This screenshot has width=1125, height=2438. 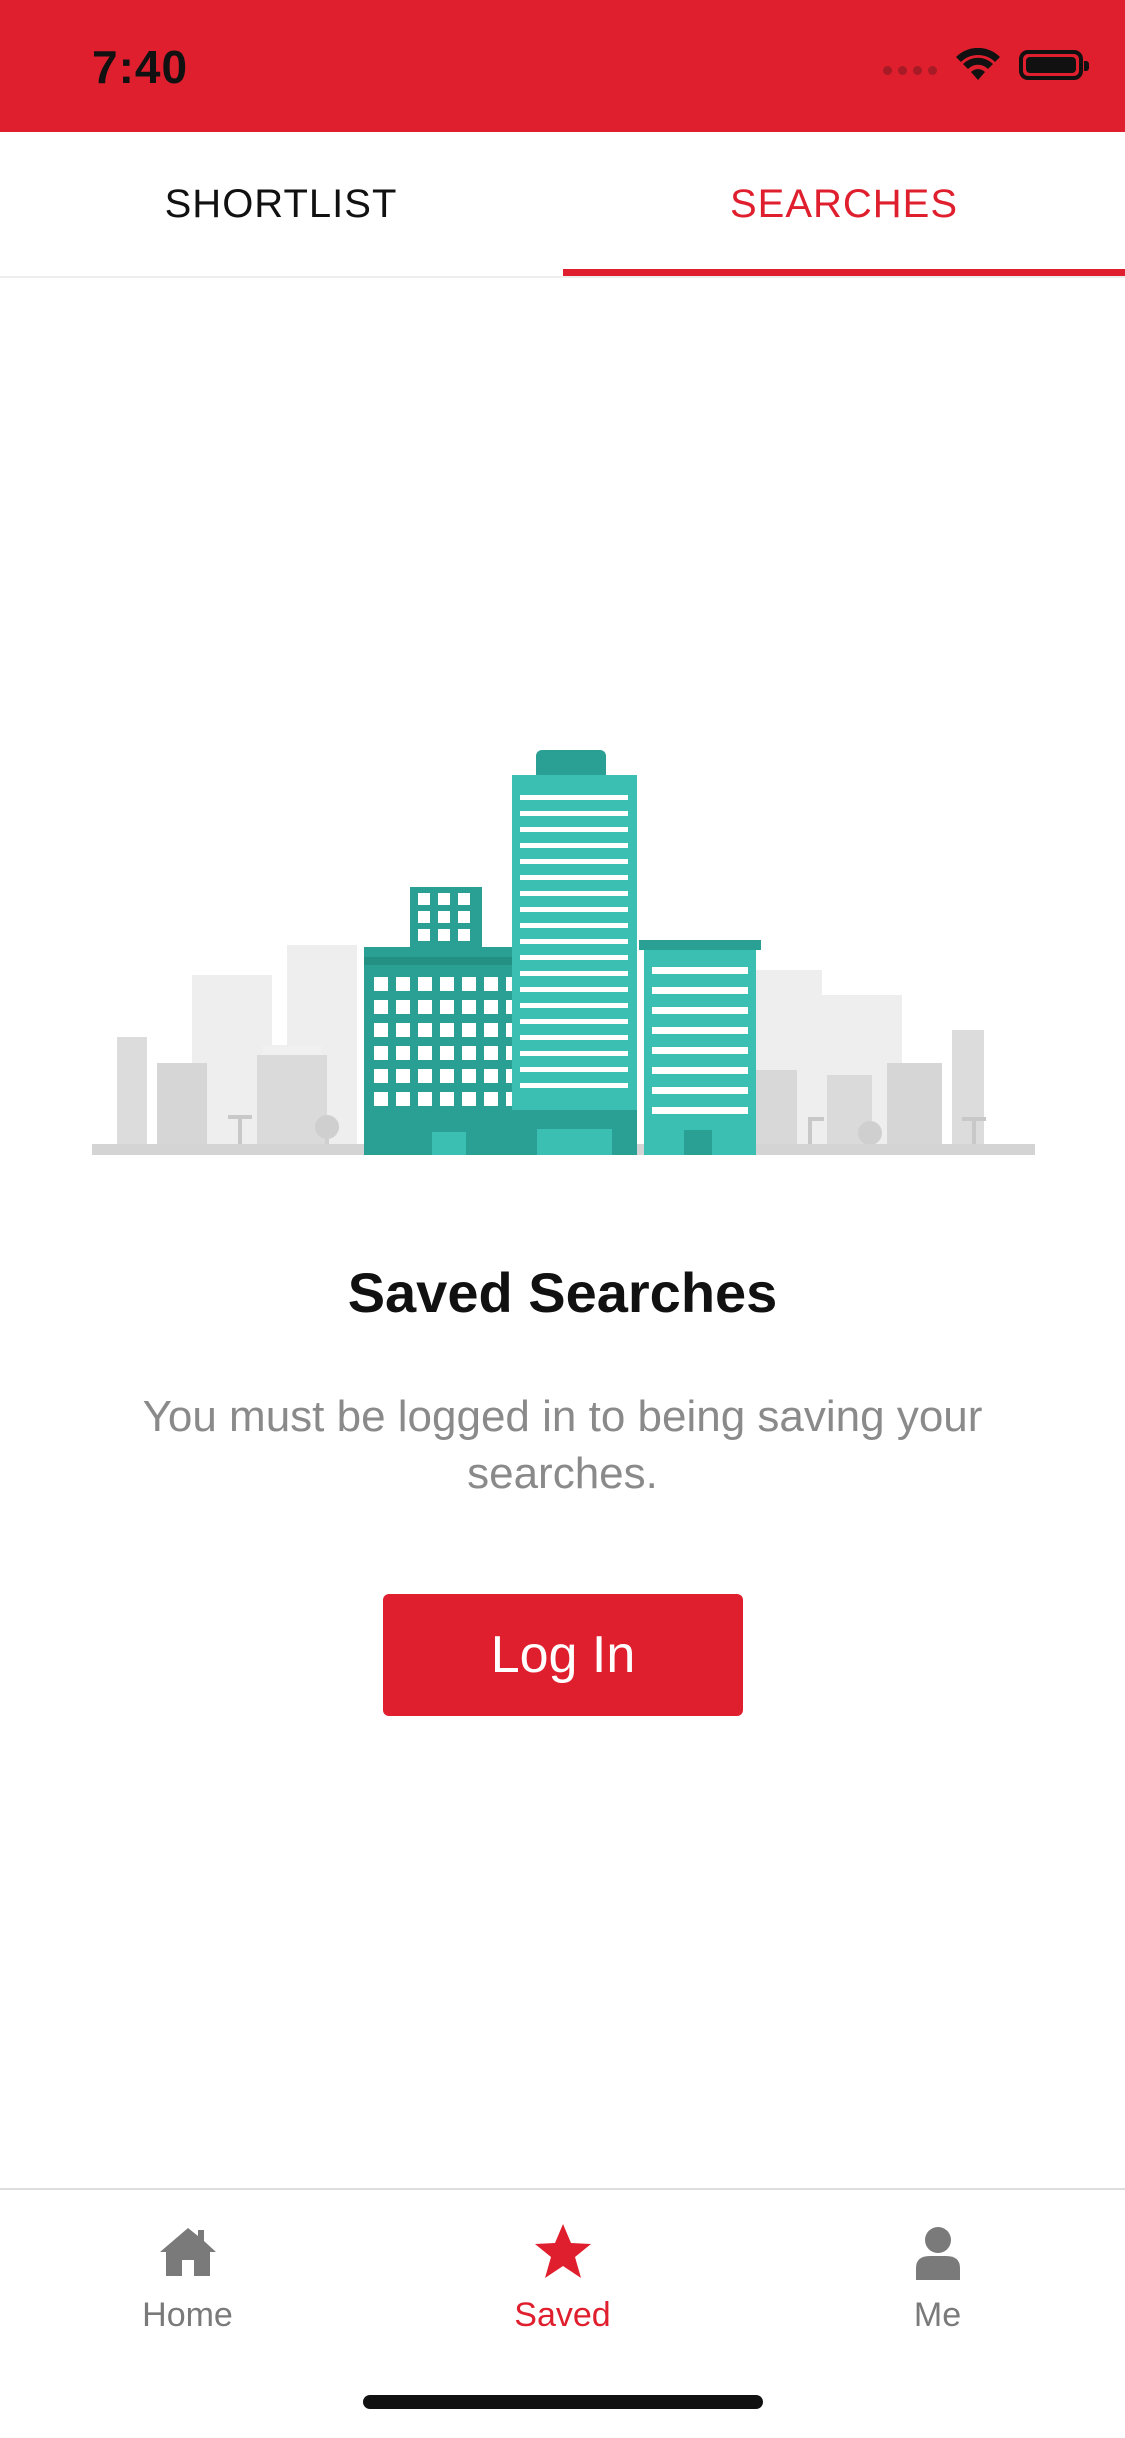 I want to click on tab-shortlist: SHORTLIST, so click(x=281, y=204).